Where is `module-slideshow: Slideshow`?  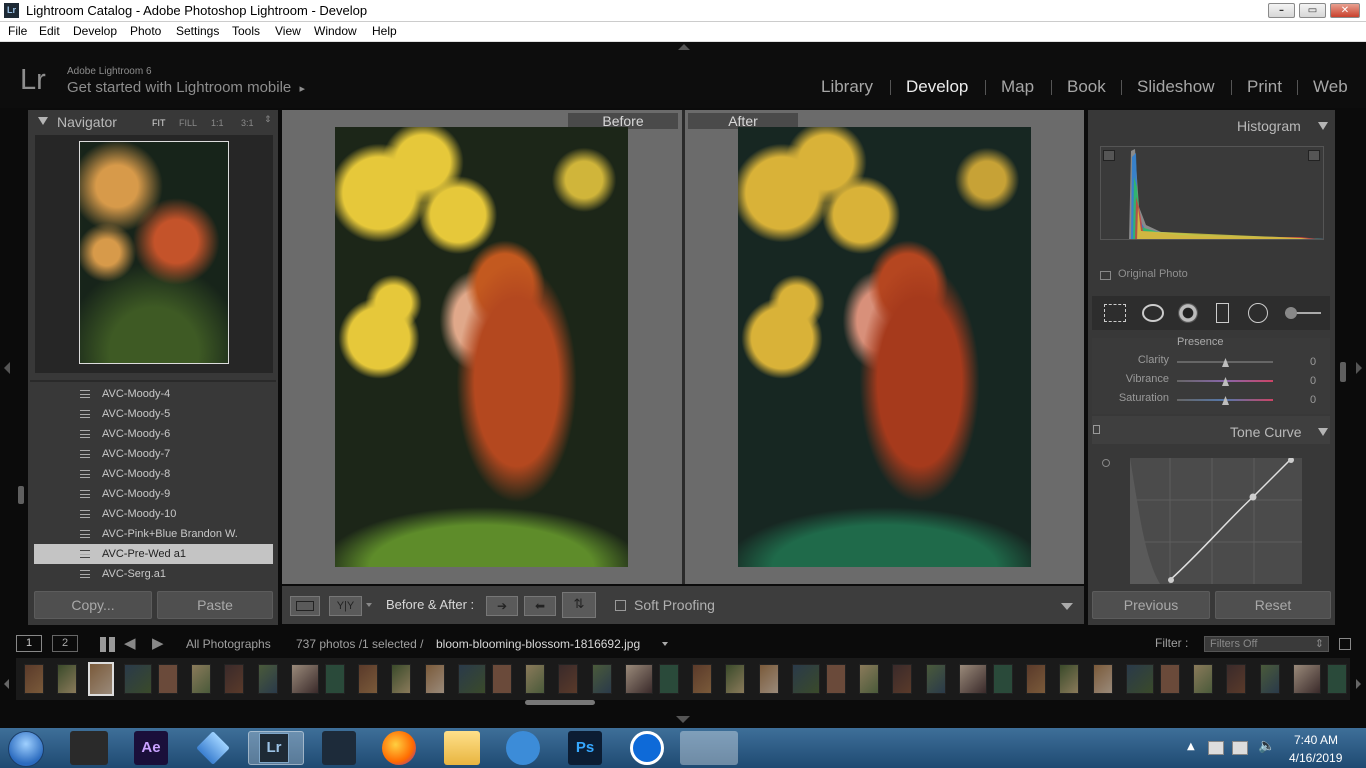 module-slideshow: Slideshow is located at coordinates (1176, 87).